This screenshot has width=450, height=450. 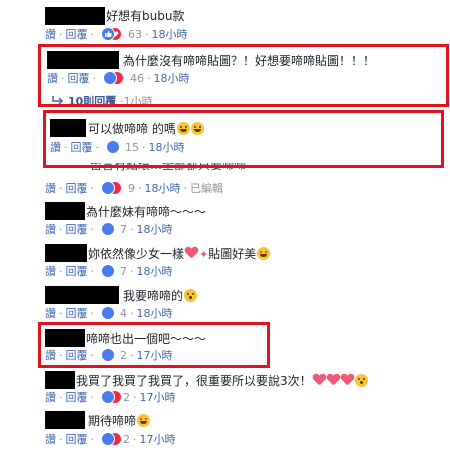 What do you see at coordinates (145, 16) in the screenshot?
I see `comment-text: 好想有bubu款` at bounding box center [145, 16].